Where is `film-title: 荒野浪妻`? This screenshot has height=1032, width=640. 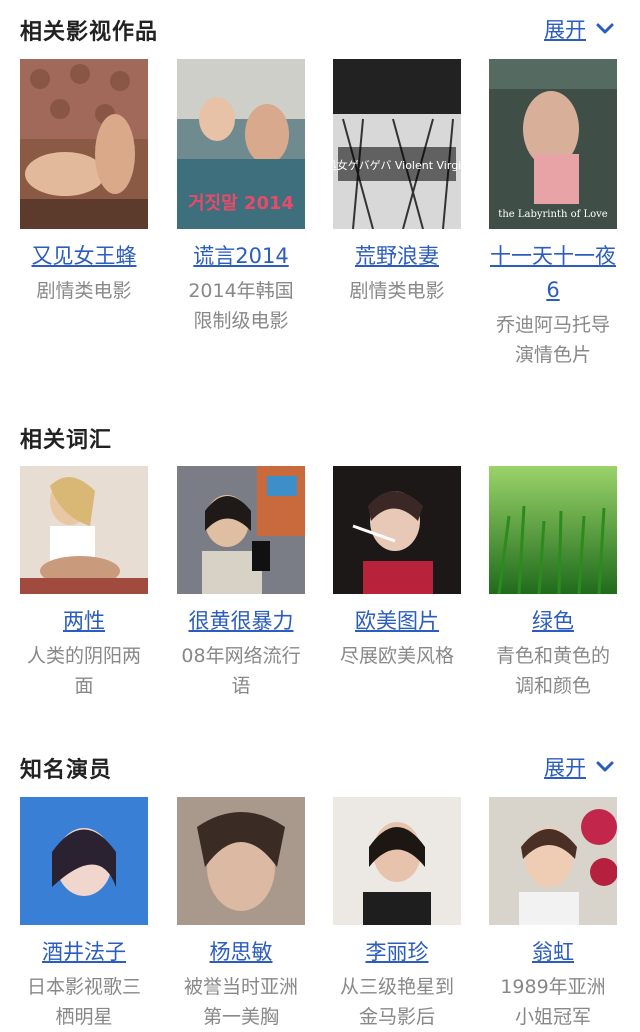 film-title: 荒野浪妻 is located at coordinates (397, 256).